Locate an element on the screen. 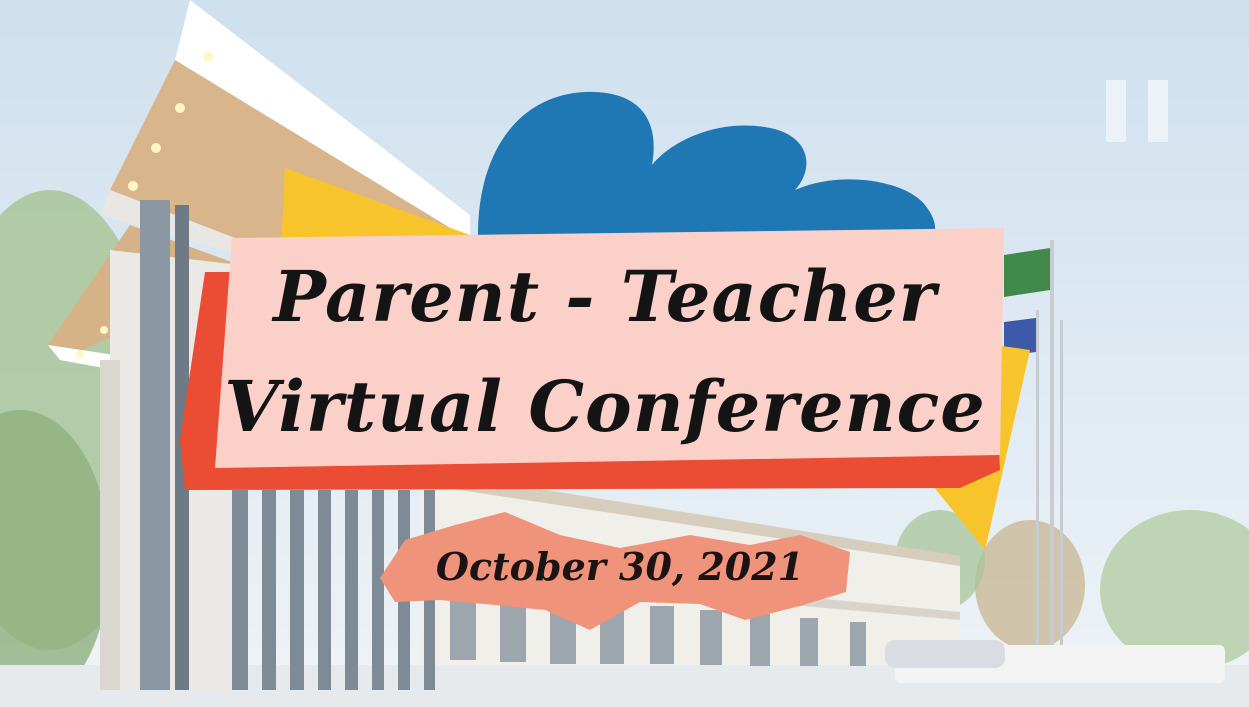 This screenshot has height=707, width=1249. title-line-1: Parent - Teacher is located at coordinates (605, 296).